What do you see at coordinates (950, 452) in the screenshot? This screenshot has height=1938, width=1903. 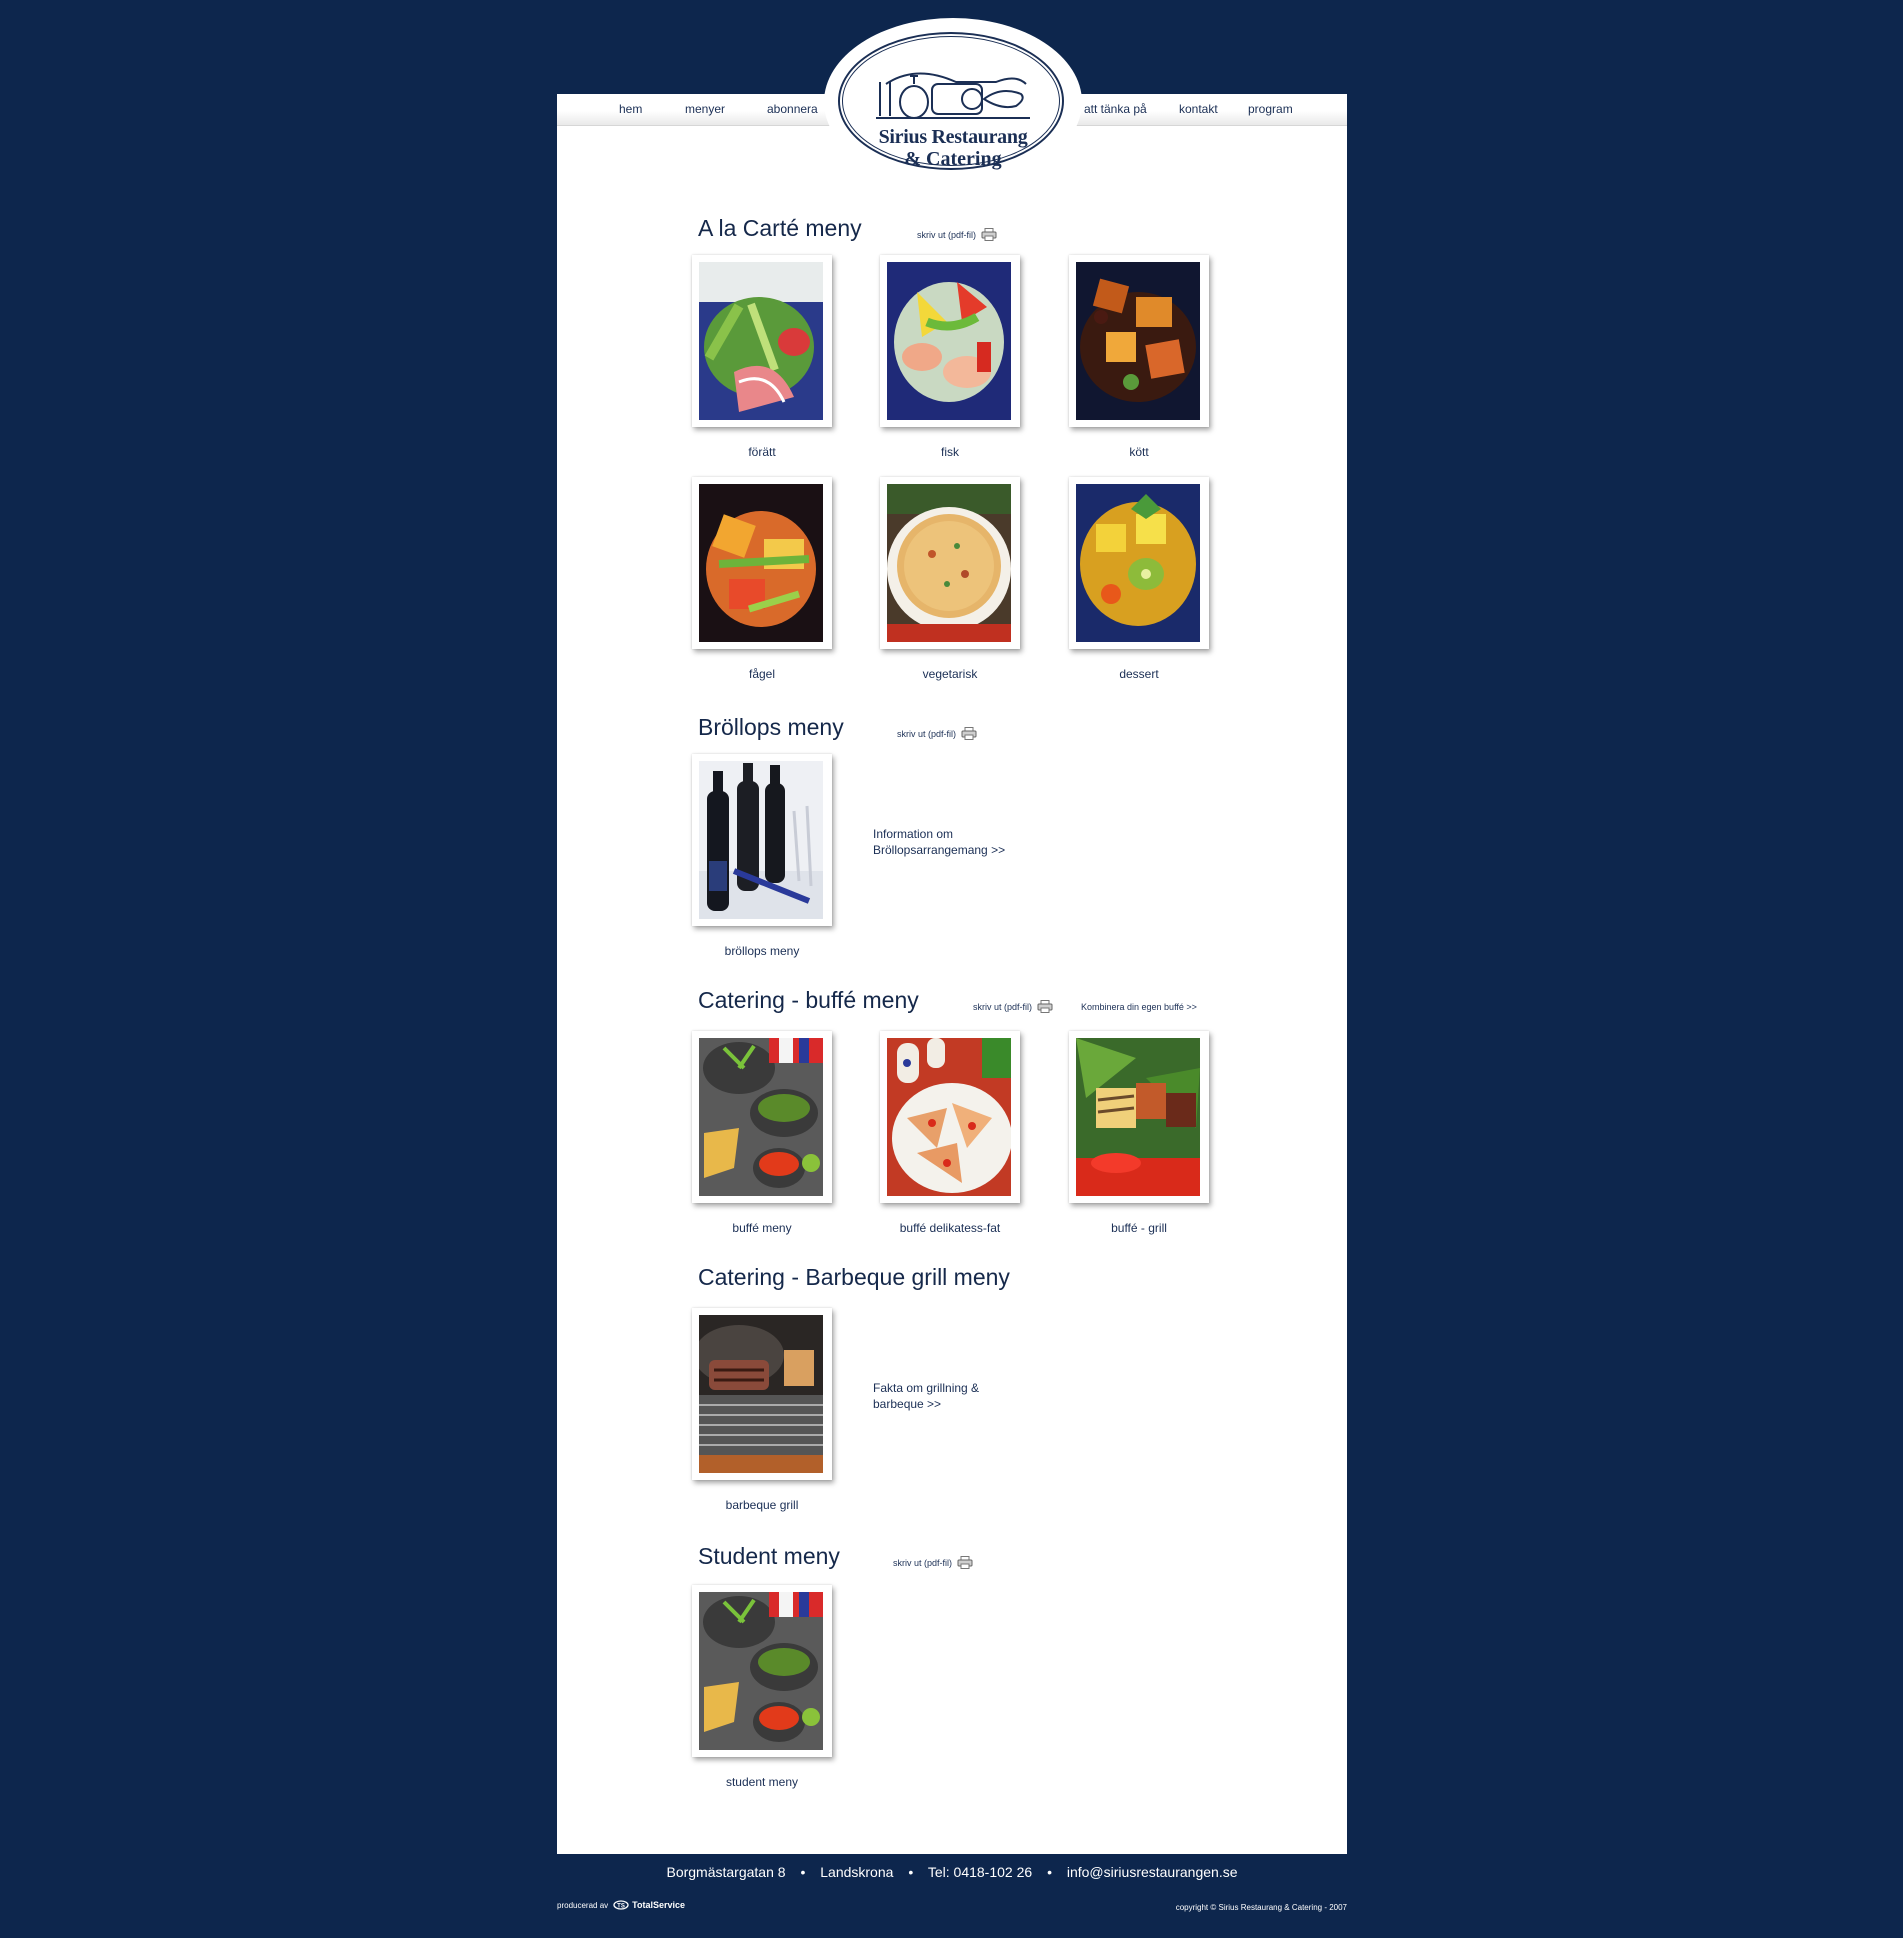 I see `caption-fisk: fisk` at bounding box center [950, 452].